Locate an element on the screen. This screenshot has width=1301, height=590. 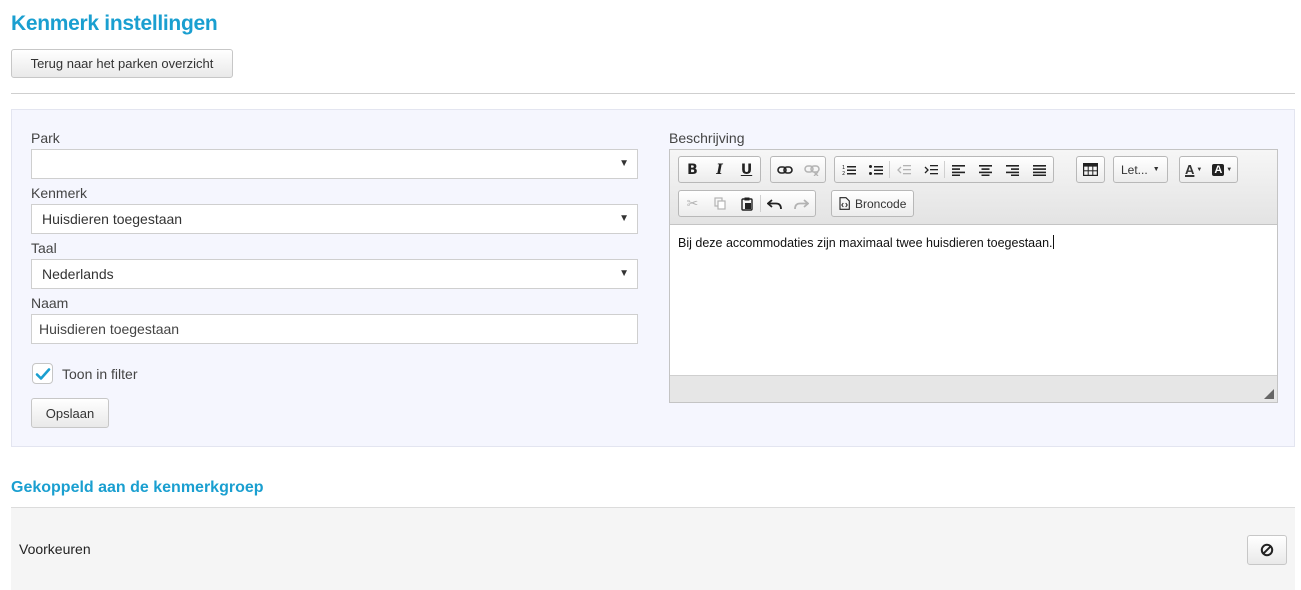
editor-toolbar: B I U 12 Let... ▼ A ▼ A ▼ ✂ Broncode is located at coordinates (973, 187).